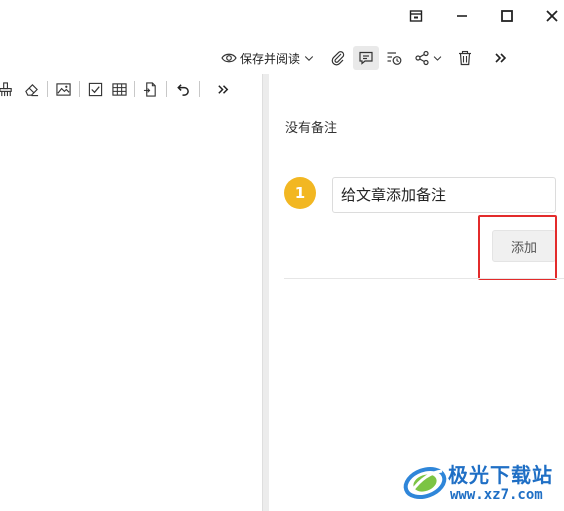 The width and height of the screenshot is (564, 511). What do you see at coordinates (421, 58) in the screenshot?
I see `share-icon` at bounding box center [421, 58].